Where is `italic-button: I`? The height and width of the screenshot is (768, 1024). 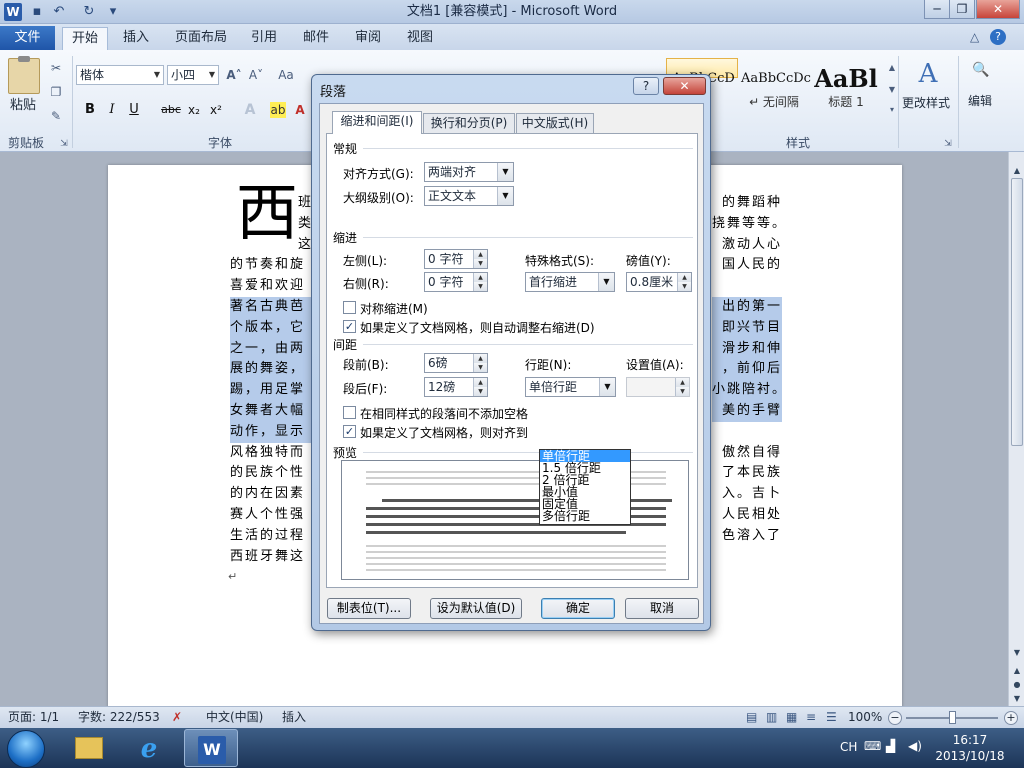
italic-button: I is located at coordinates (112, 110).